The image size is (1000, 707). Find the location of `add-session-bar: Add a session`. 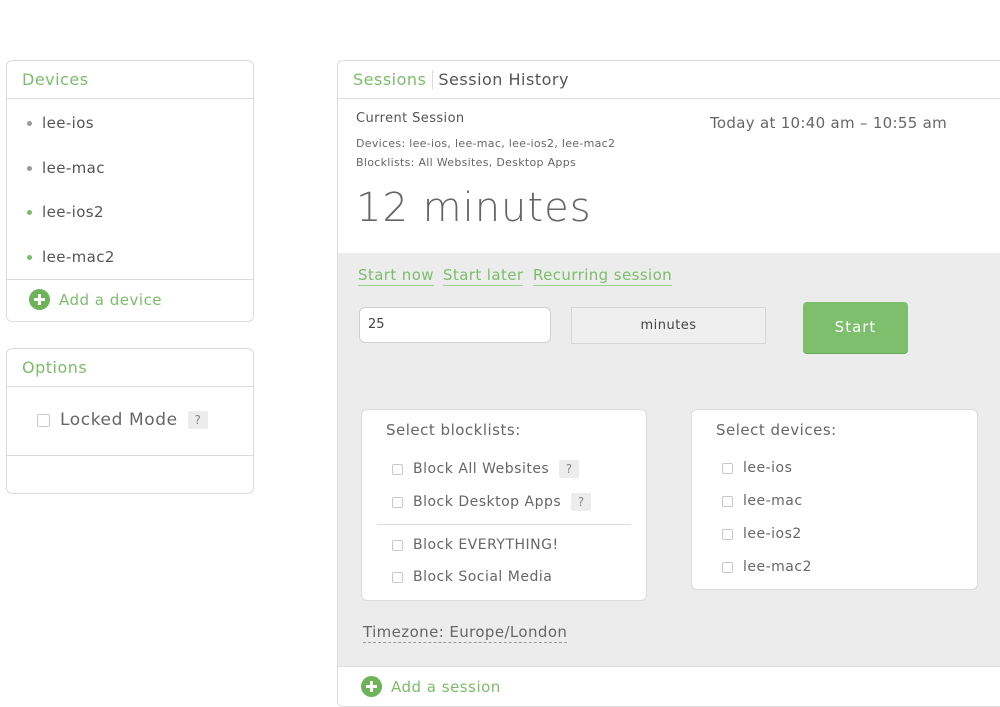

add-session-bar: Add a session is located at coordinates (669, 686).